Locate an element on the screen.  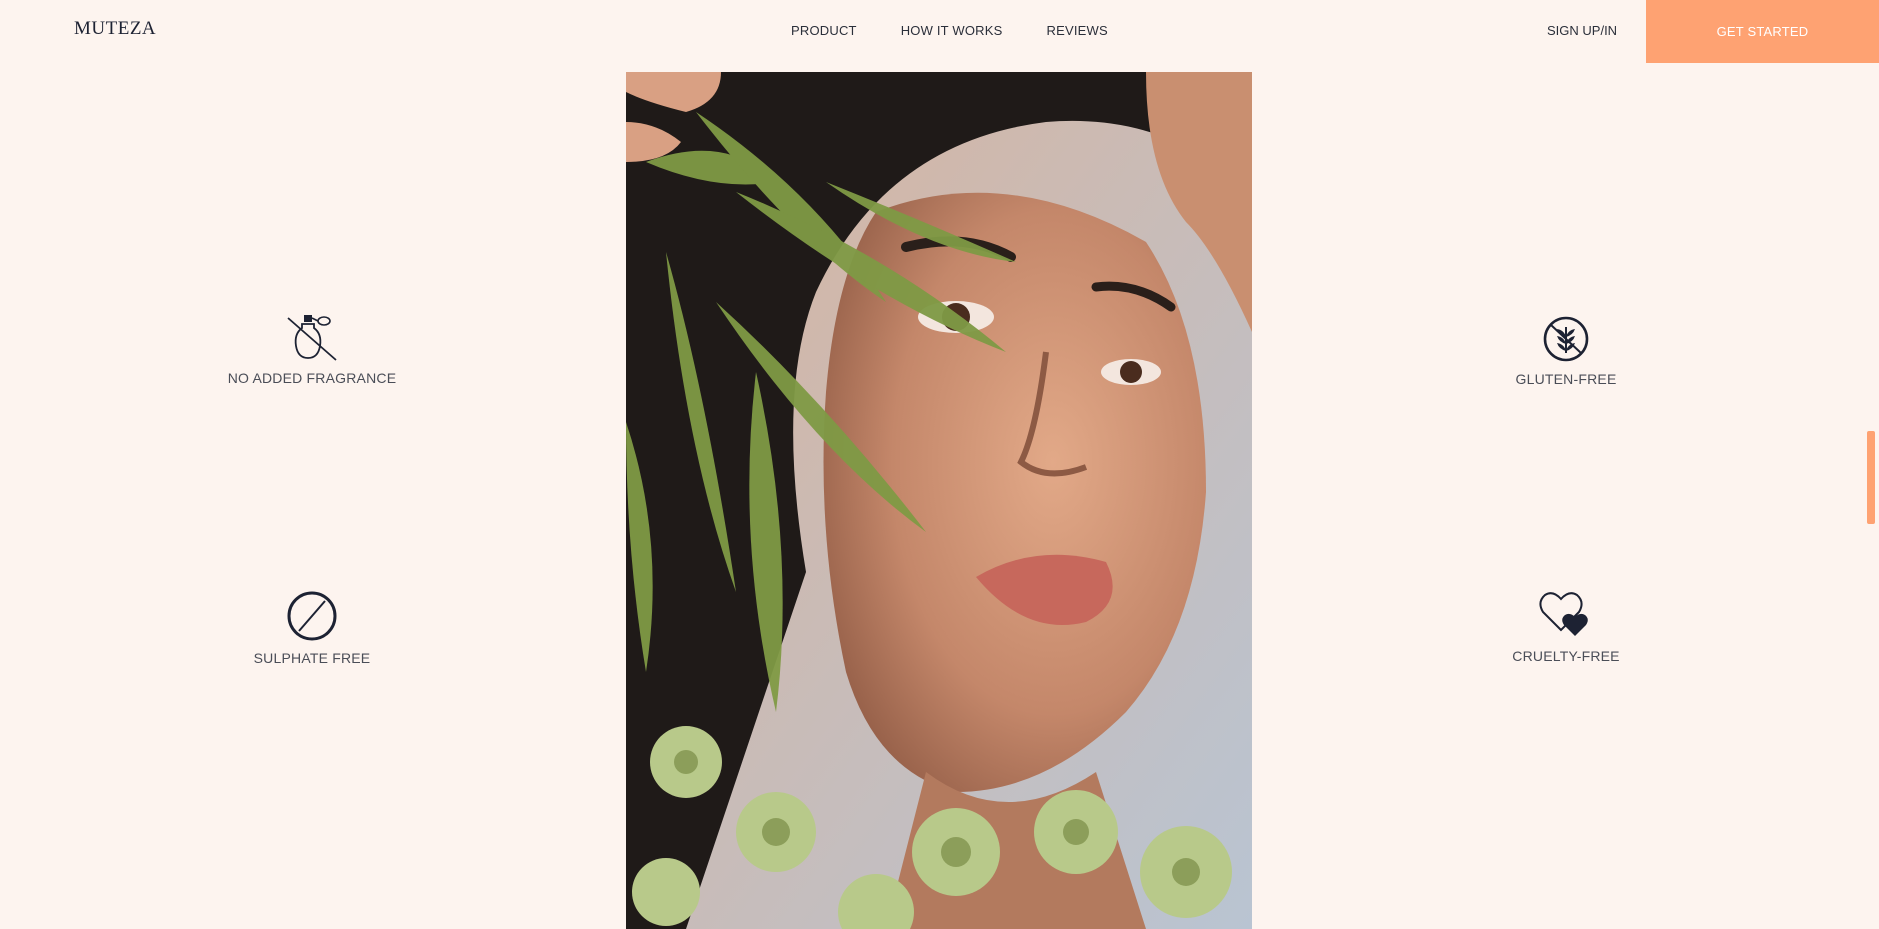
nav-how-it-works: HOW IT WORKS is located at coordinates (952, 30).